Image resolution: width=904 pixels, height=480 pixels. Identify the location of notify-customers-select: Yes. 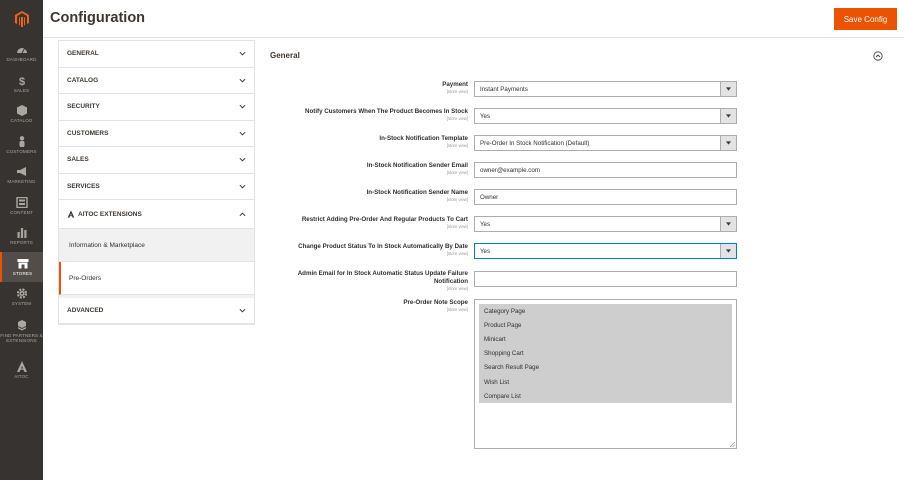
(605, 116).